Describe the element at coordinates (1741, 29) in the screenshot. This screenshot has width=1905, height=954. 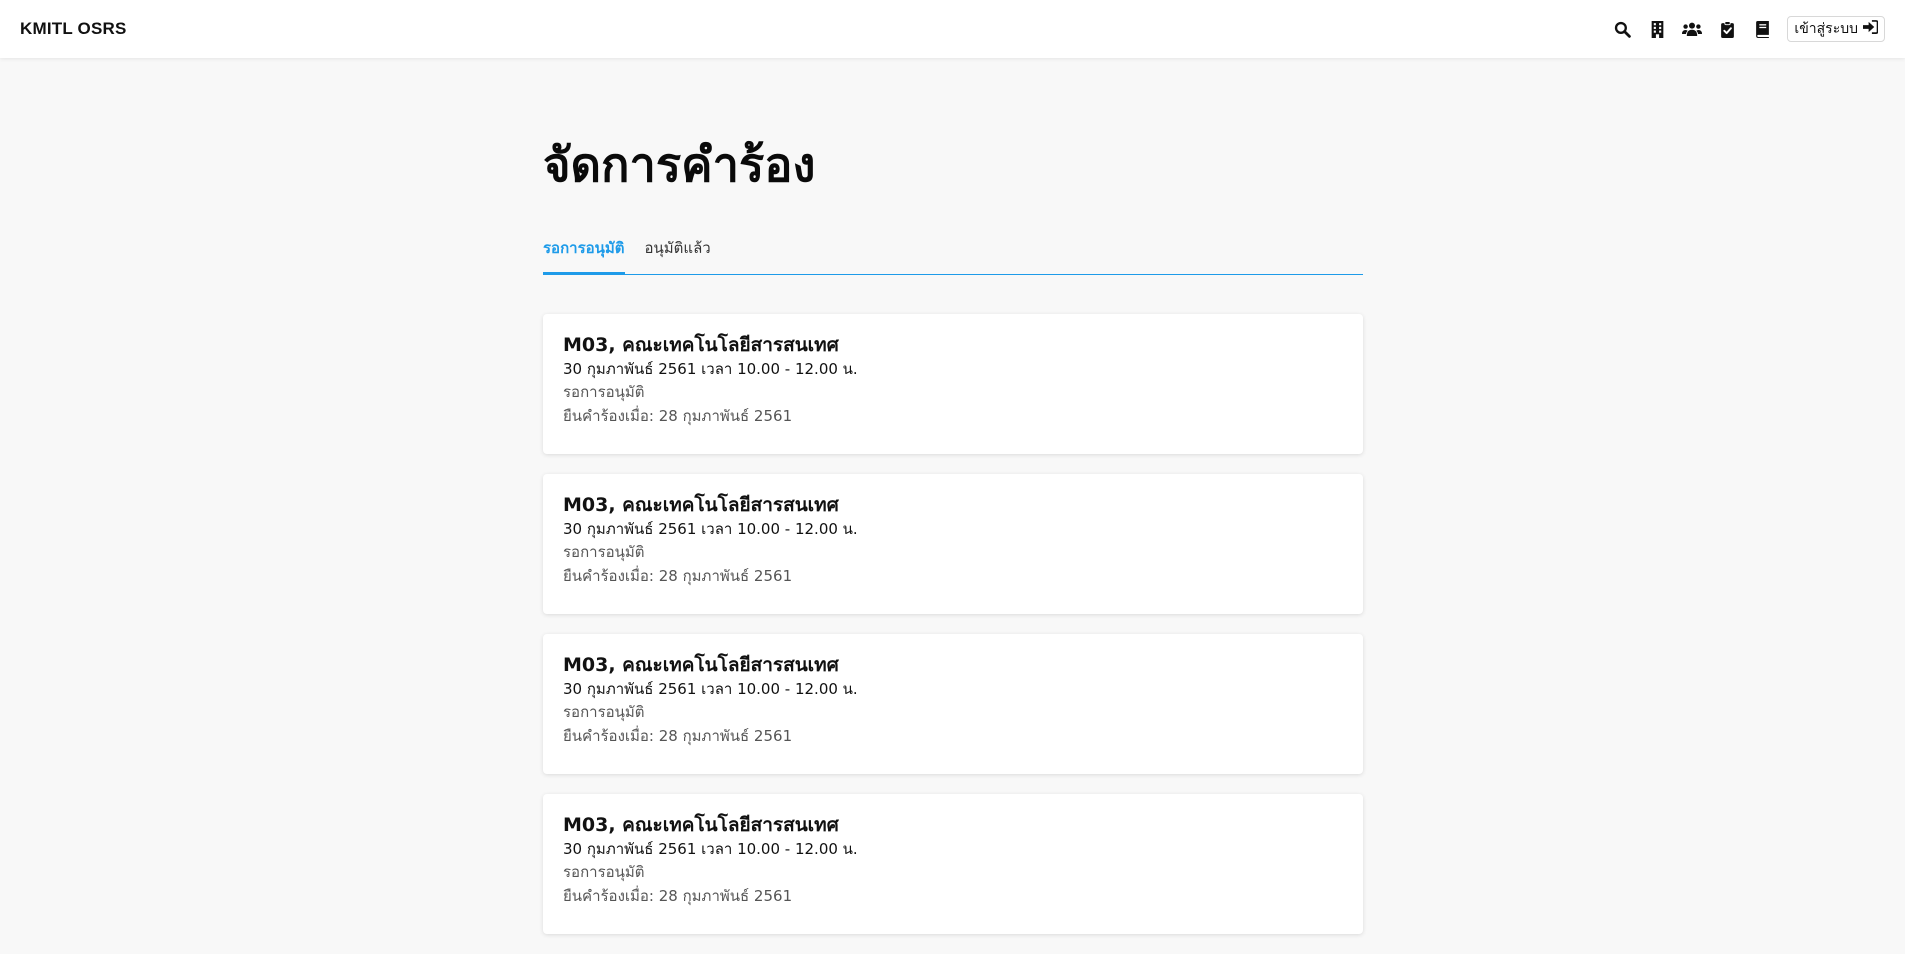
I see `nav-actions: เข้าสู่ระบบ` at that location.